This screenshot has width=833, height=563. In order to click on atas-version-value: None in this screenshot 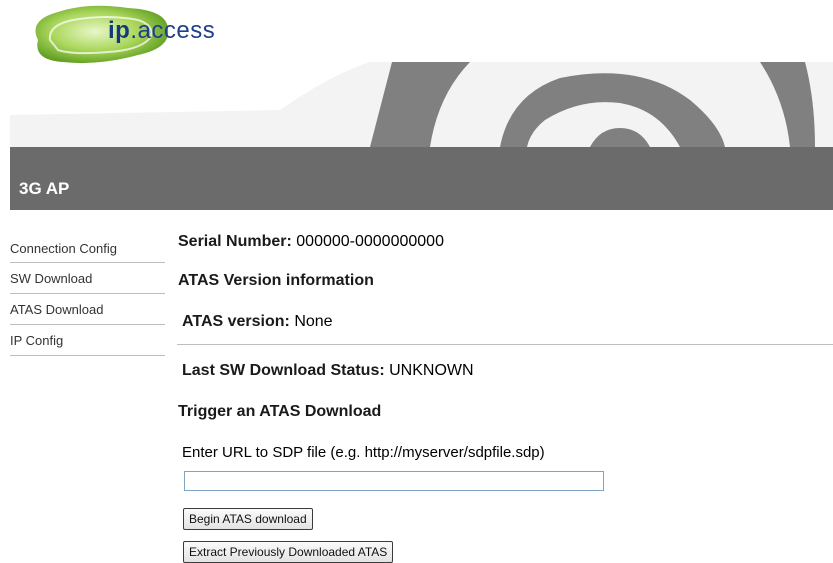, I will do `click(313, 321)`.